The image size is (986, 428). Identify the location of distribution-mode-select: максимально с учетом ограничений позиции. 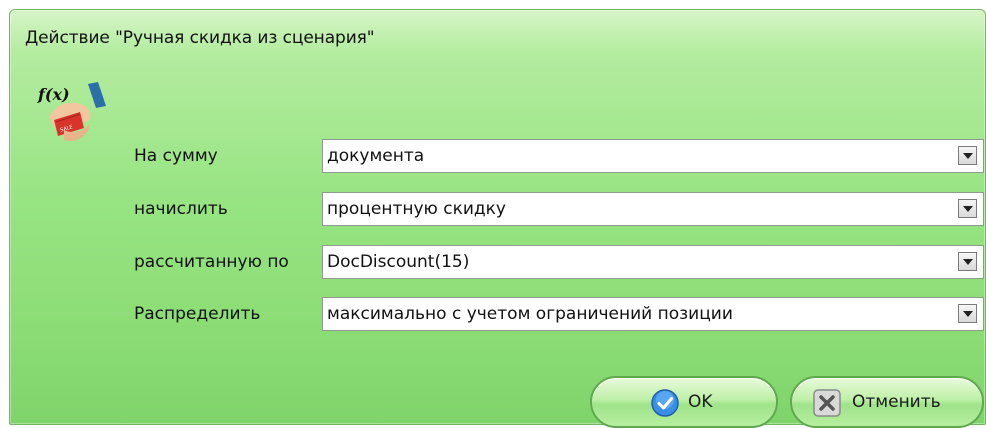
(653, 314).